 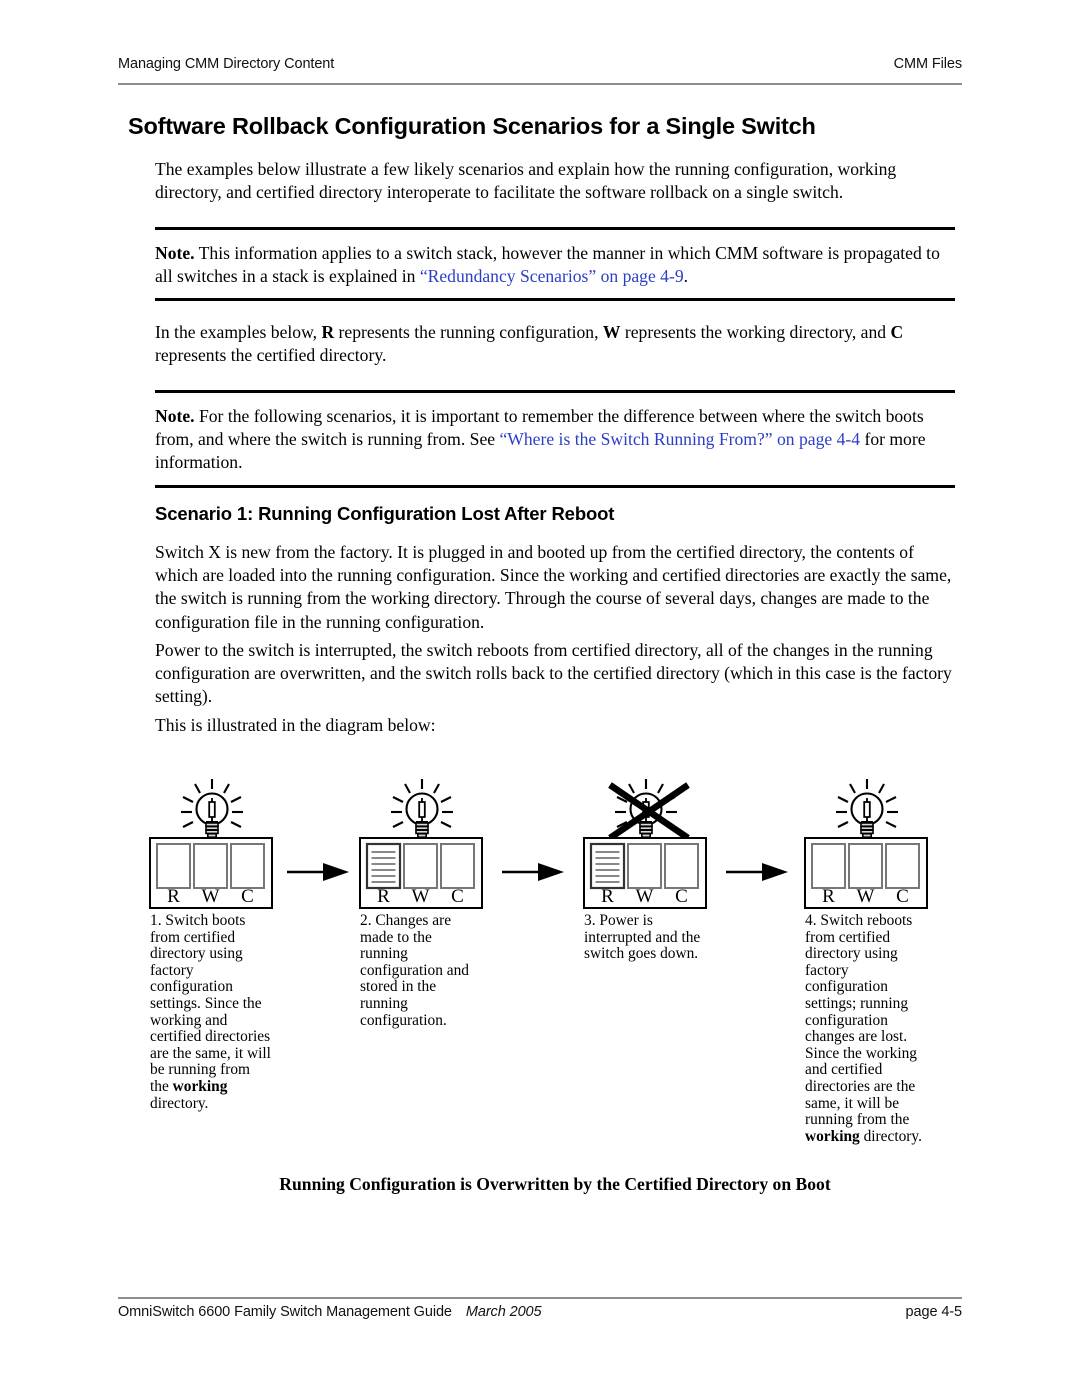 What do you see at coordinates (686, 276) in the screenshot?
I see `note-text-after: .` at bounding box center [686, 276].